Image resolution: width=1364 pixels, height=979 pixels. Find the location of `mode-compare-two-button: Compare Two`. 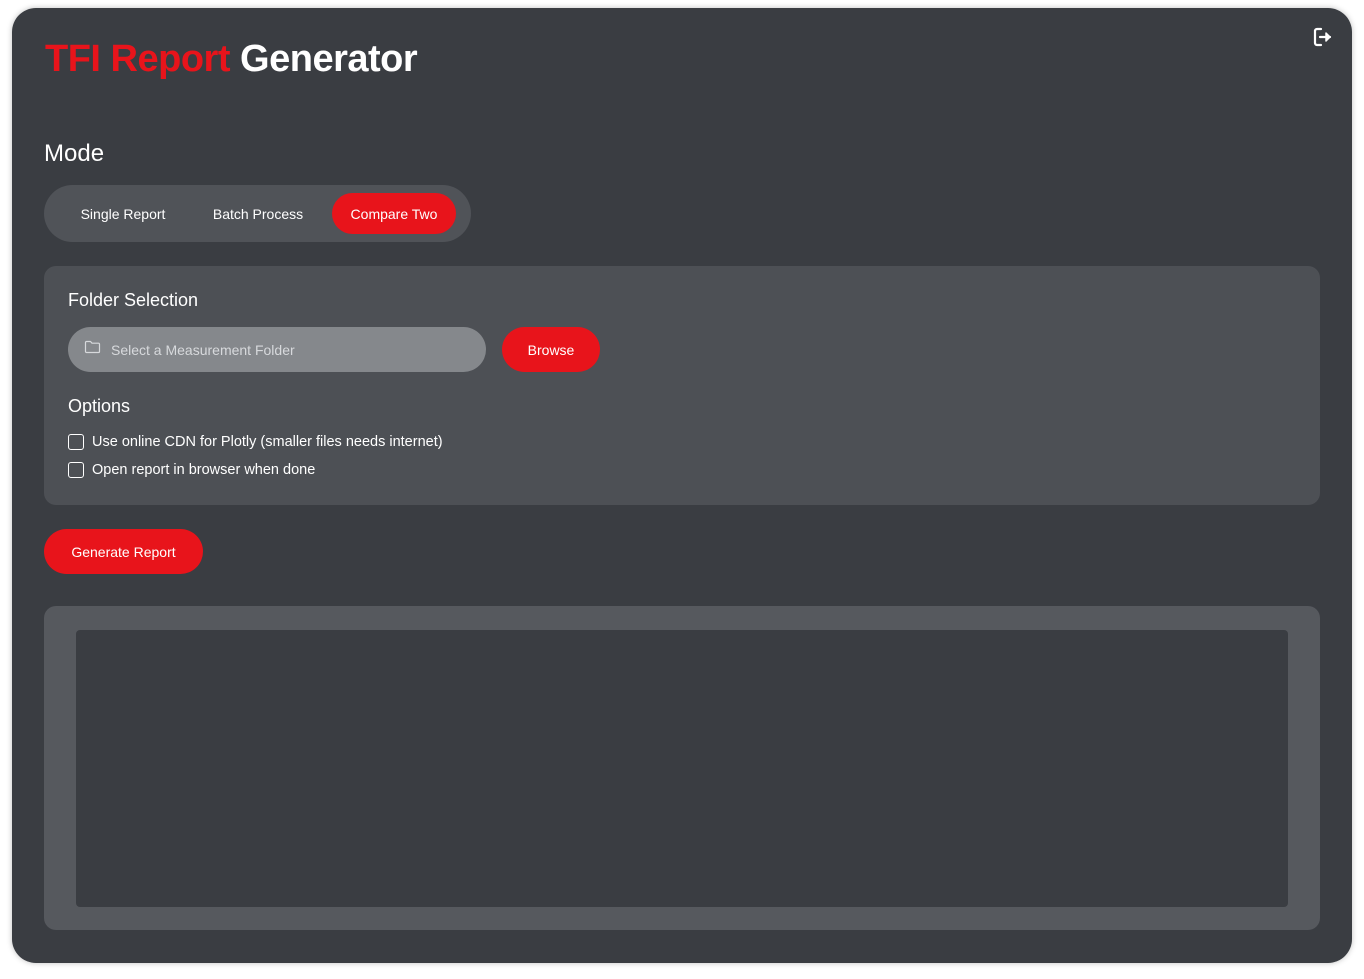

mode-compare-two-button: Compare Two is located at coordinates (394, 213).